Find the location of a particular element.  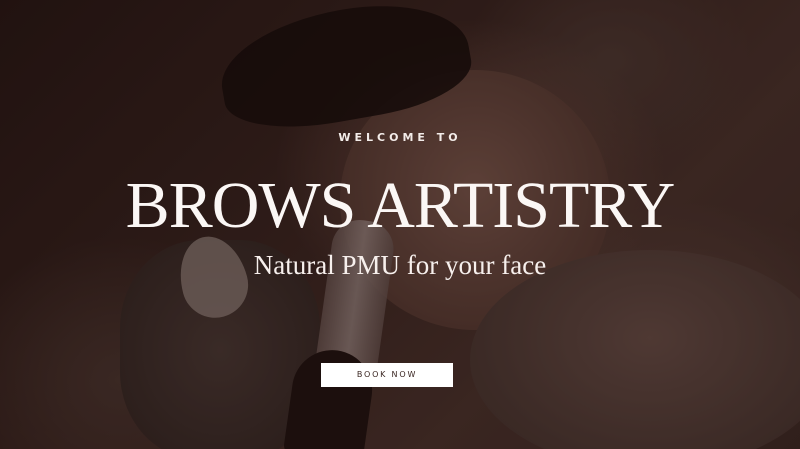

hero-subtitle: Natural PMU for your face is located at coordinates (400, 265).